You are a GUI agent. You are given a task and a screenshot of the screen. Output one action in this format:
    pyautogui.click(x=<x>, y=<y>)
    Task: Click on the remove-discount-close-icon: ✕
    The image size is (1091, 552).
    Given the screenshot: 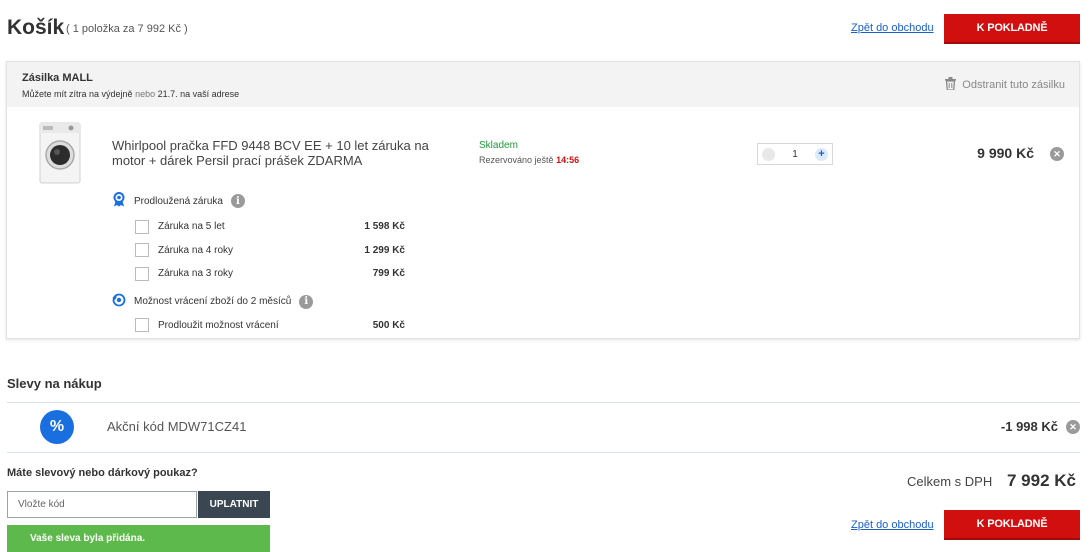 What is the action you would take?
    pyautogui.click(x=1073, y=427)
    